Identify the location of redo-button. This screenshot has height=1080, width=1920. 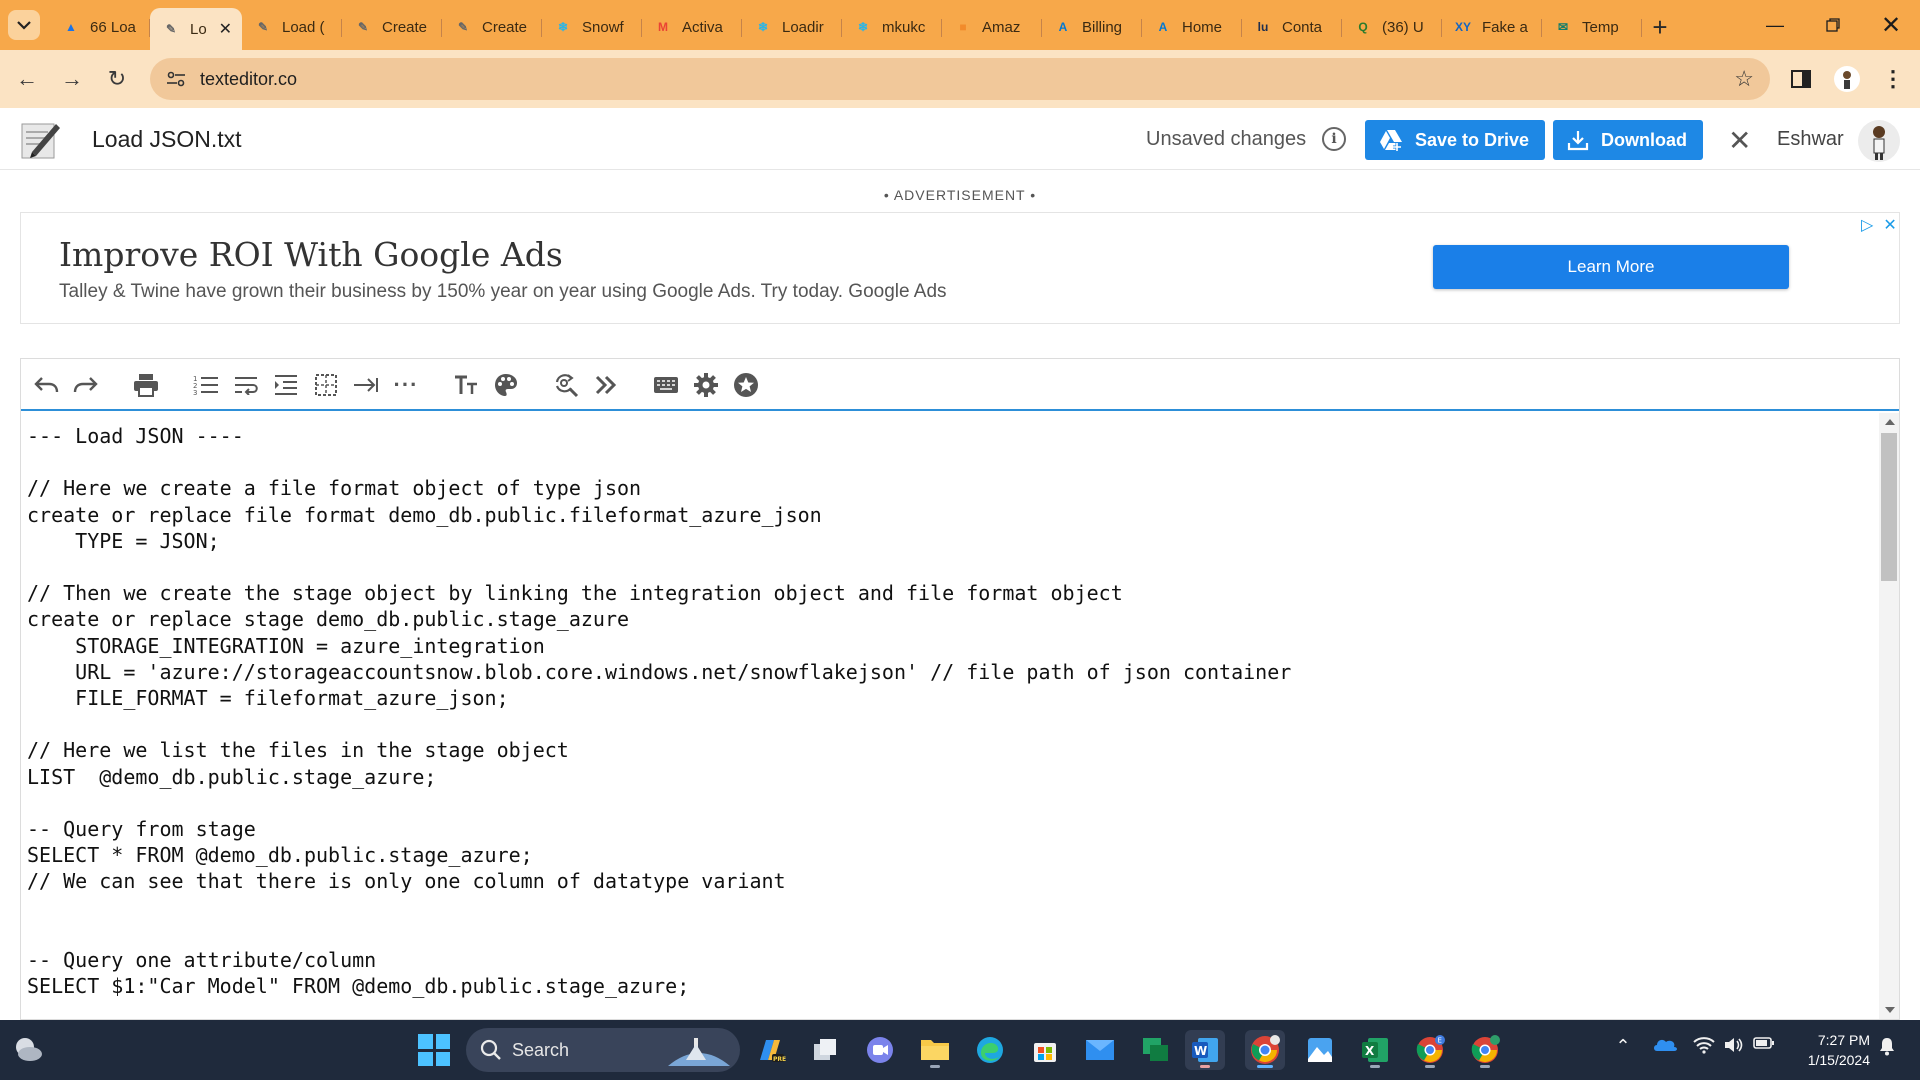
(86, 385).